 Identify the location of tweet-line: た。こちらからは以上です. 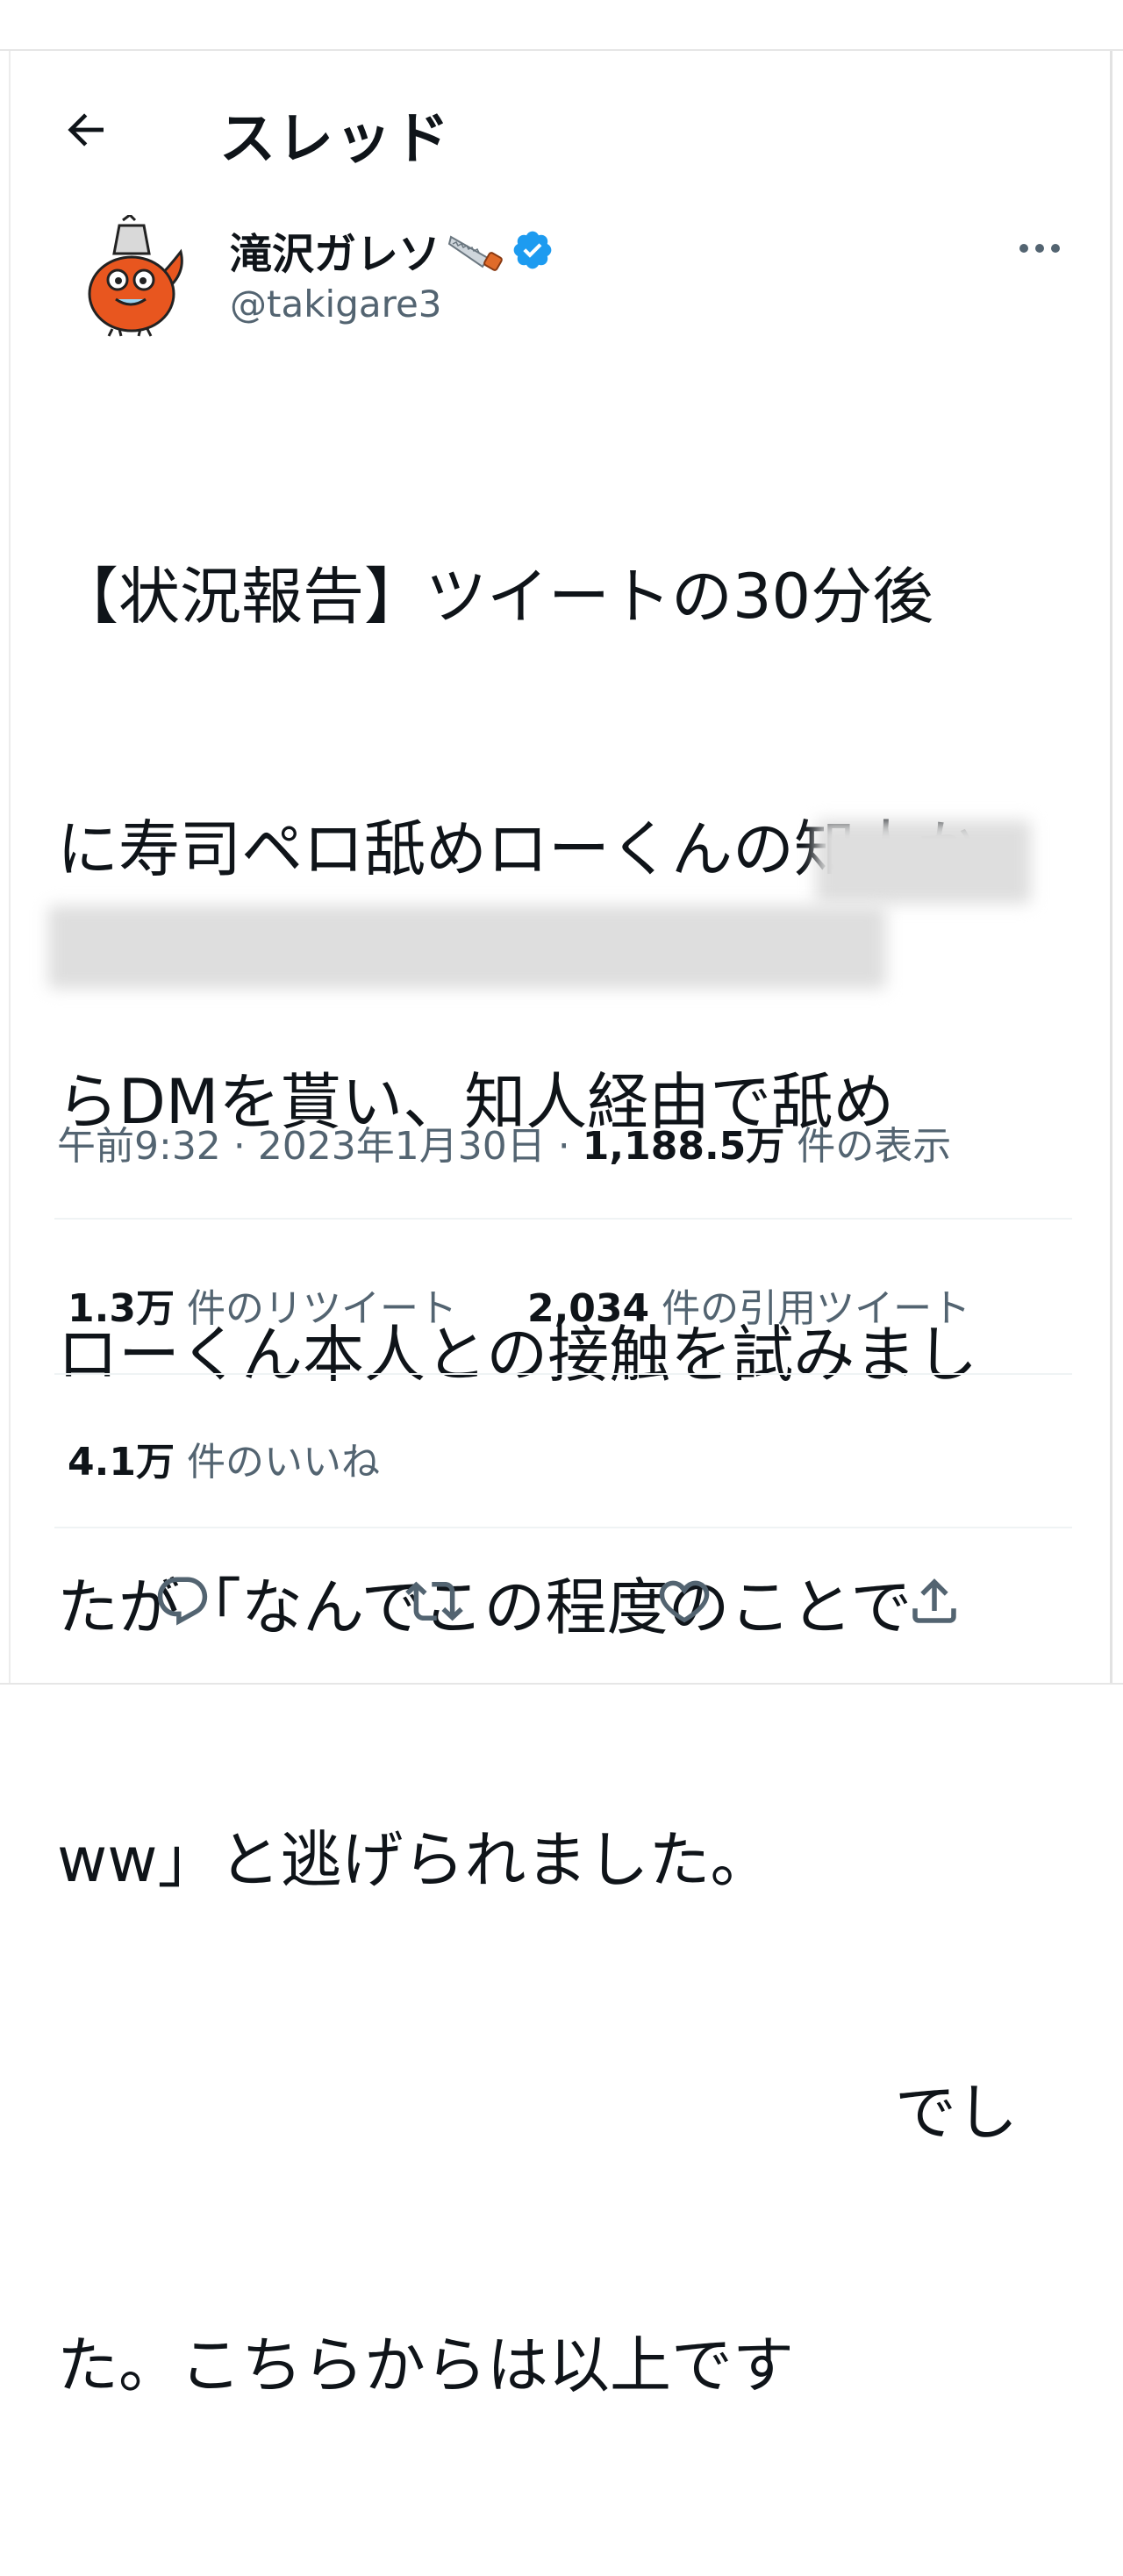
(425, 2365).